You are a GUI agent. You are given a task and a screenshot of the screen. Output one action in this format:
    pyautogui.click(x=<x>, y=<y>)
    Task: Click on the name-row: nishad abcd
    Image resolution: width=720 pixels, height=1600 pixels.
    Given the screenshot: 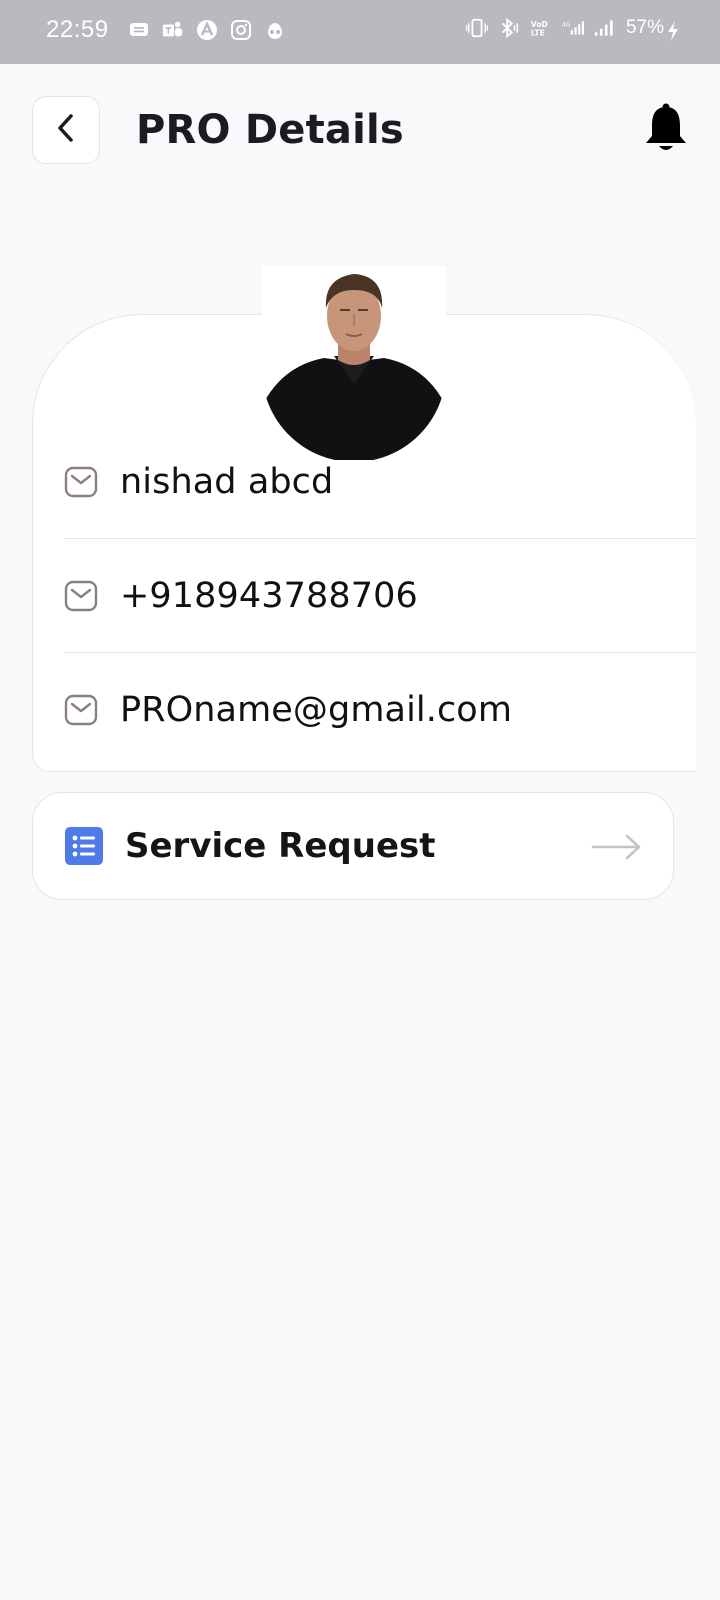 What is the action you would take?
    pyautogui.click(x=376, y=482)
    